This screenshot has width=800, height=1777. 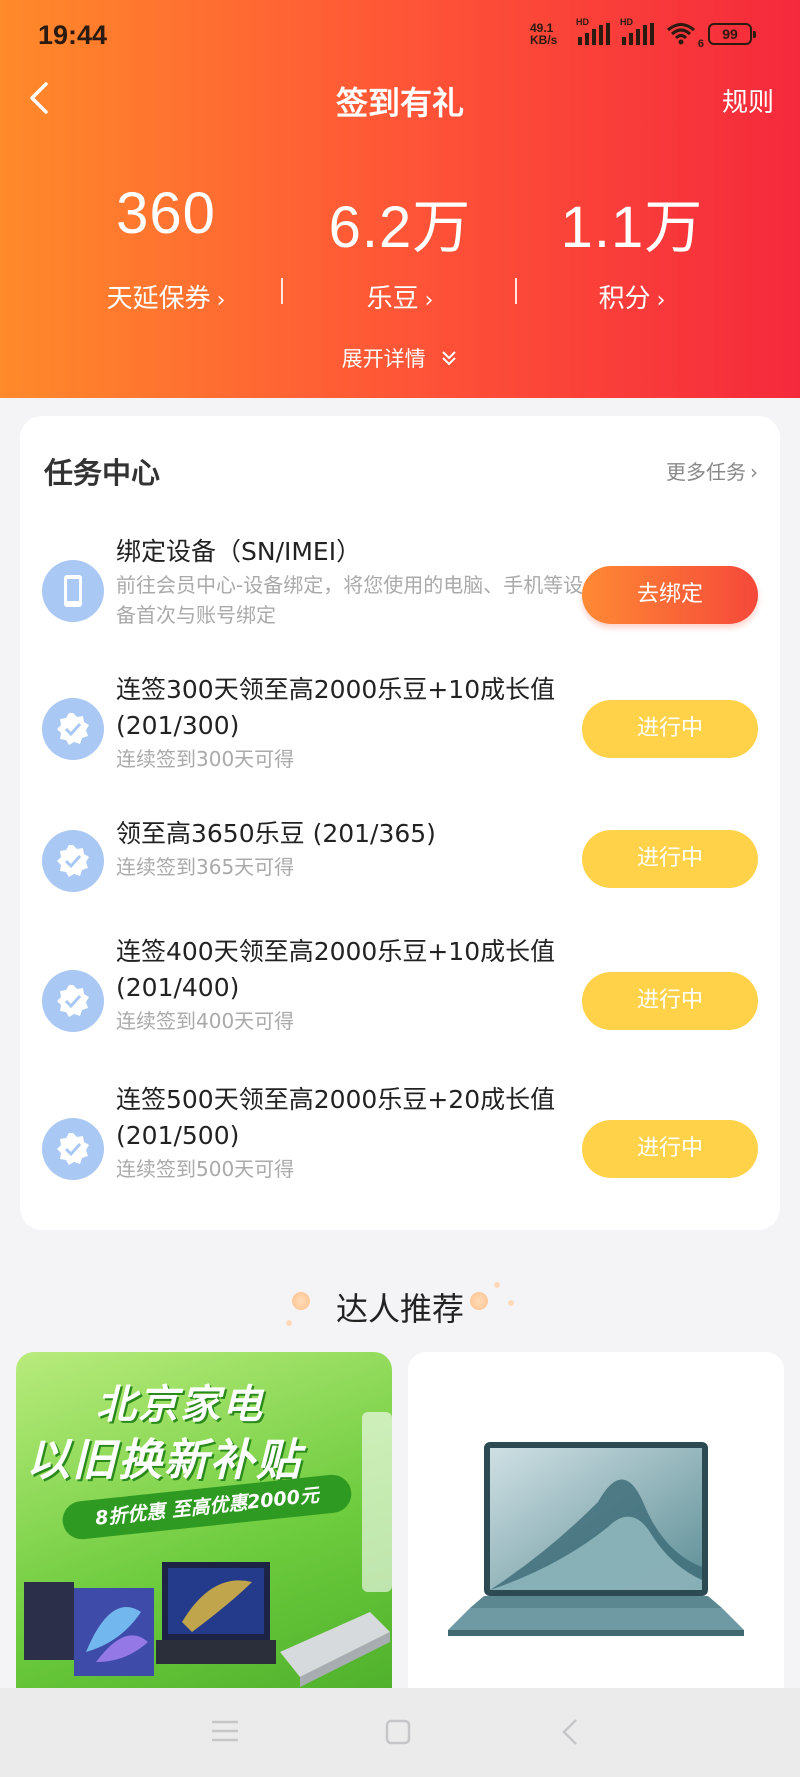 I want to click on stat-value: 360, so click(x=166, y=213).